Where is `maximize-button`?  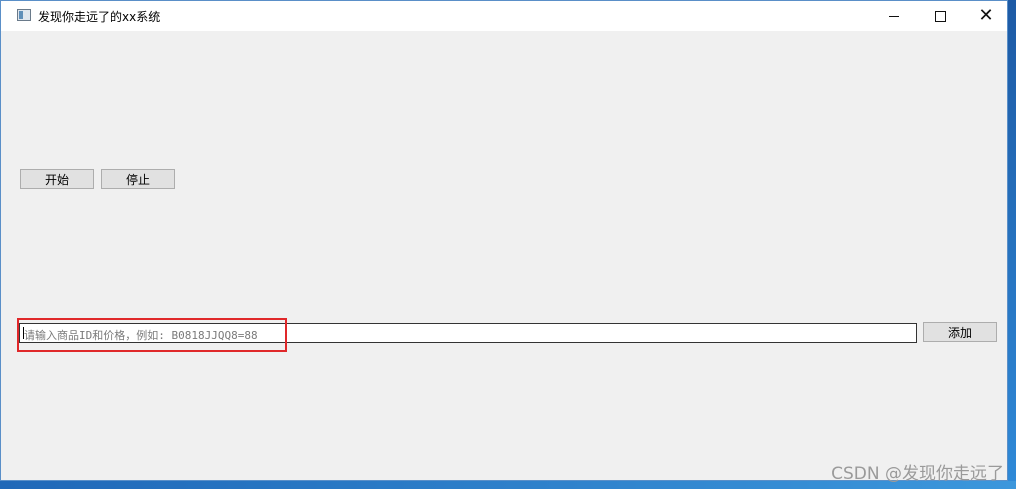 maximize-button is located at coordinates (940, 16).